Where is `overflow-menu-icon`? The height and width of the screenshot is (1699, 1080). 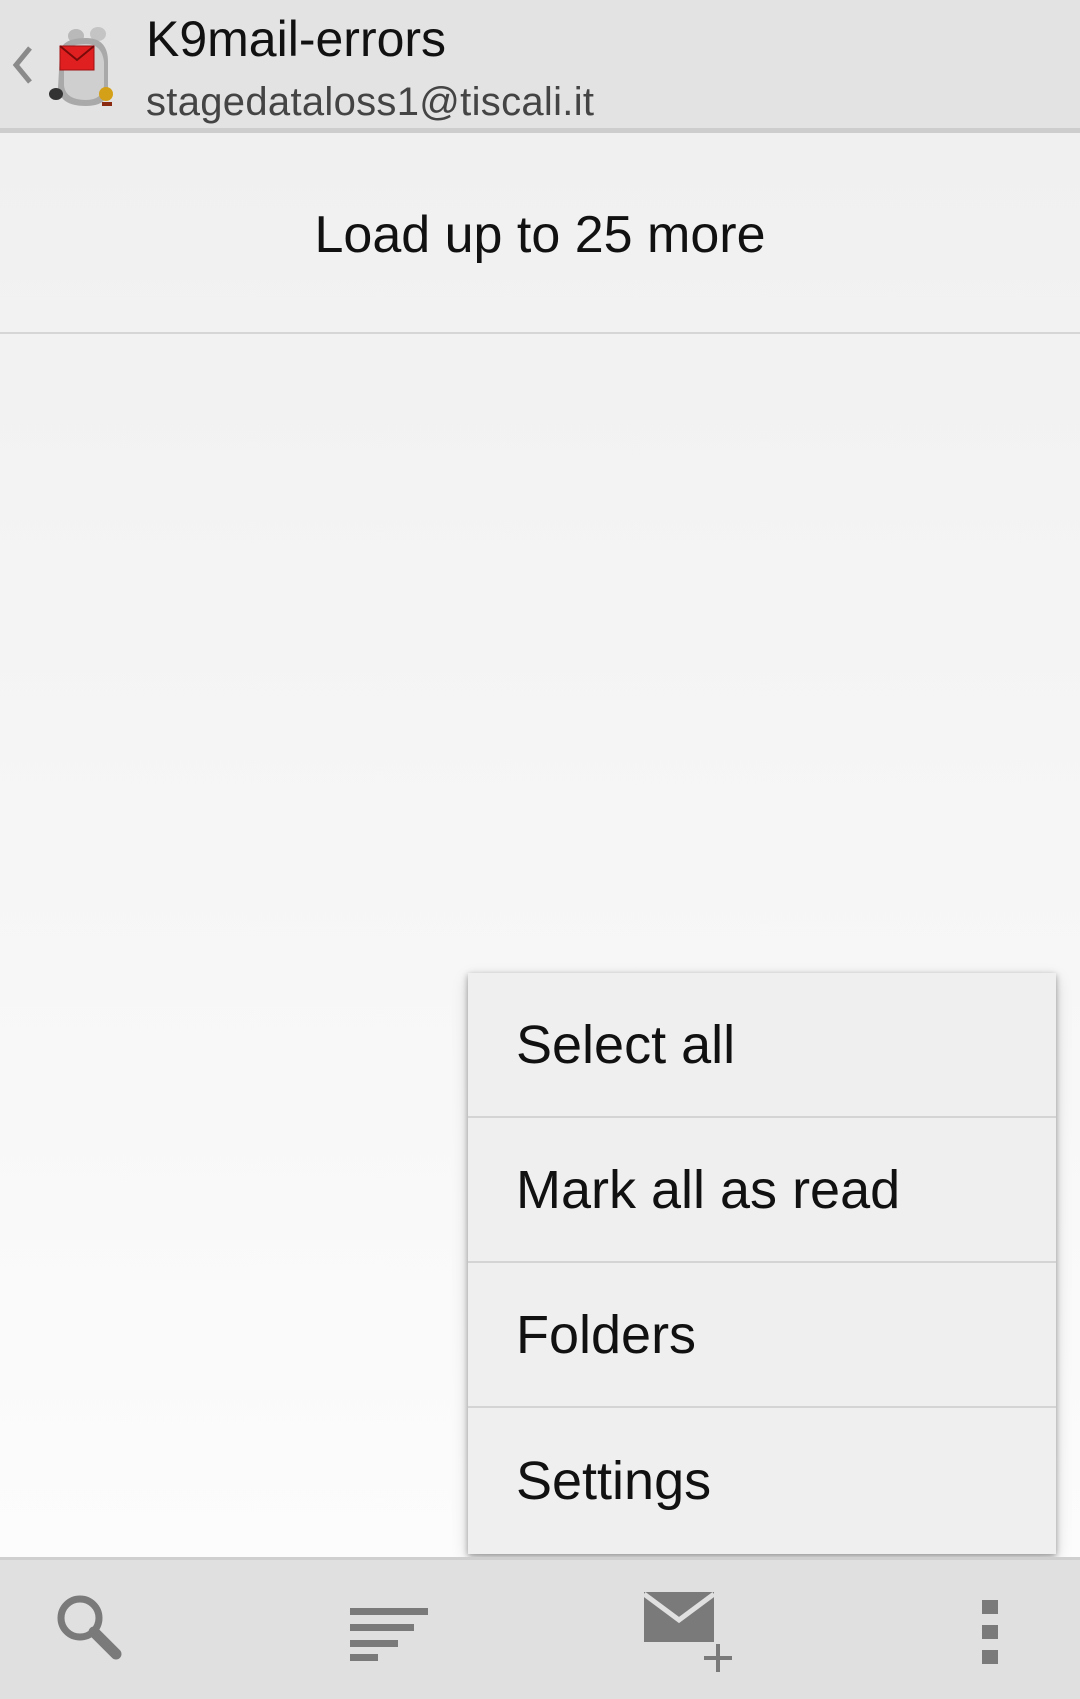 overflow-menu-icon is located at coordinates (990, 1632).